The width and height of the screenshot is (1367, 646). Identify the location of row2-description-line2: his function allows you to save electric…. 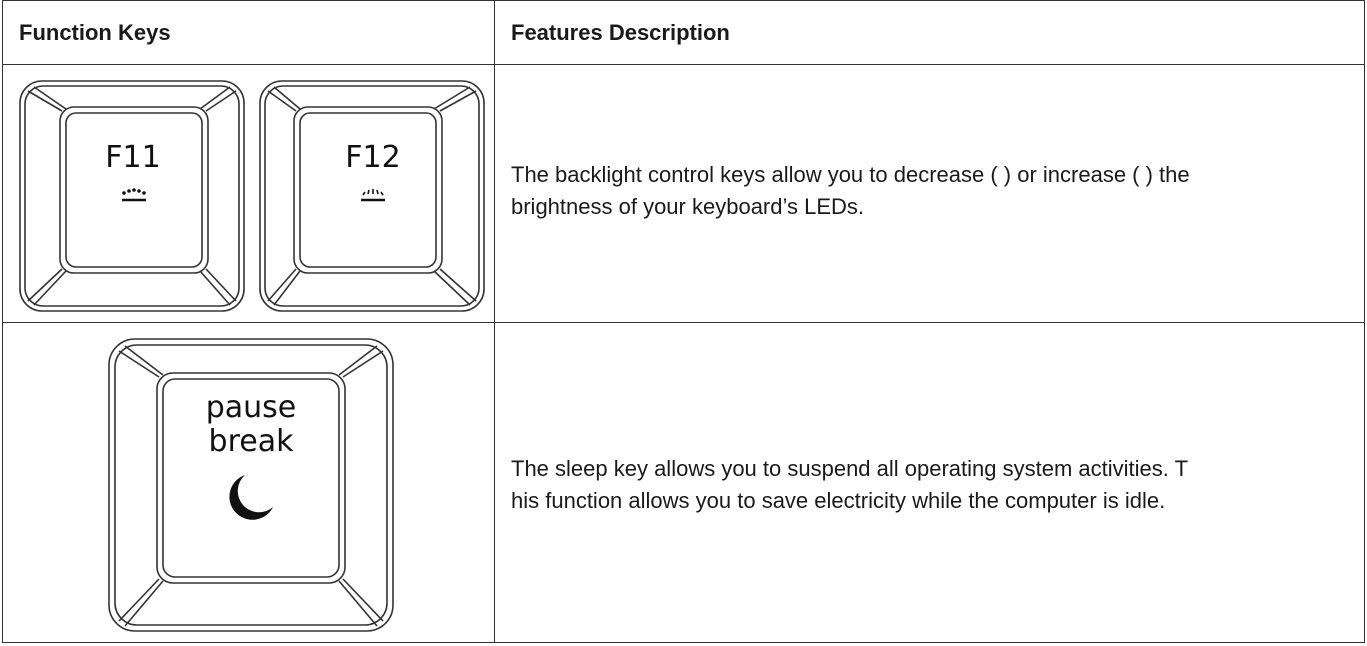
(838, 500).